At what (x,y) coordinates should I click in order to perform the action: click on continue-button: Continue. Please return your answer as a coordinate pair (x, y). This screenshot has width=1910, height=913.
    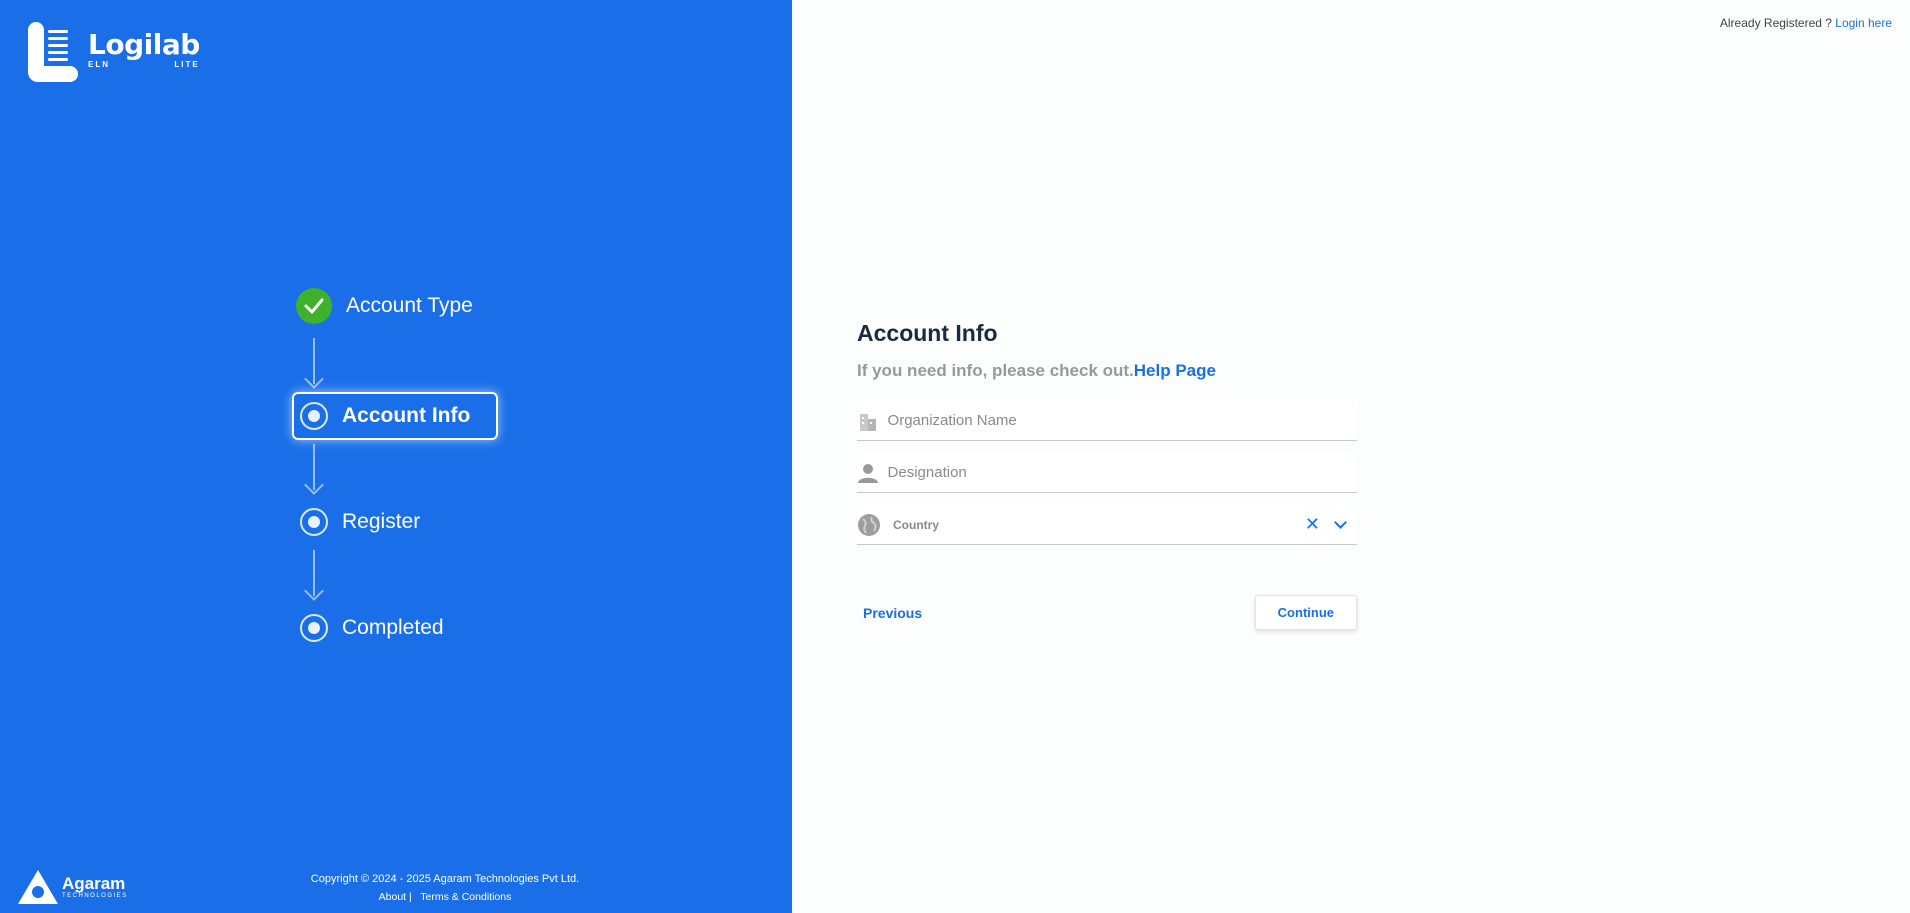
    Looking at the image, I should click on (1305, 612).